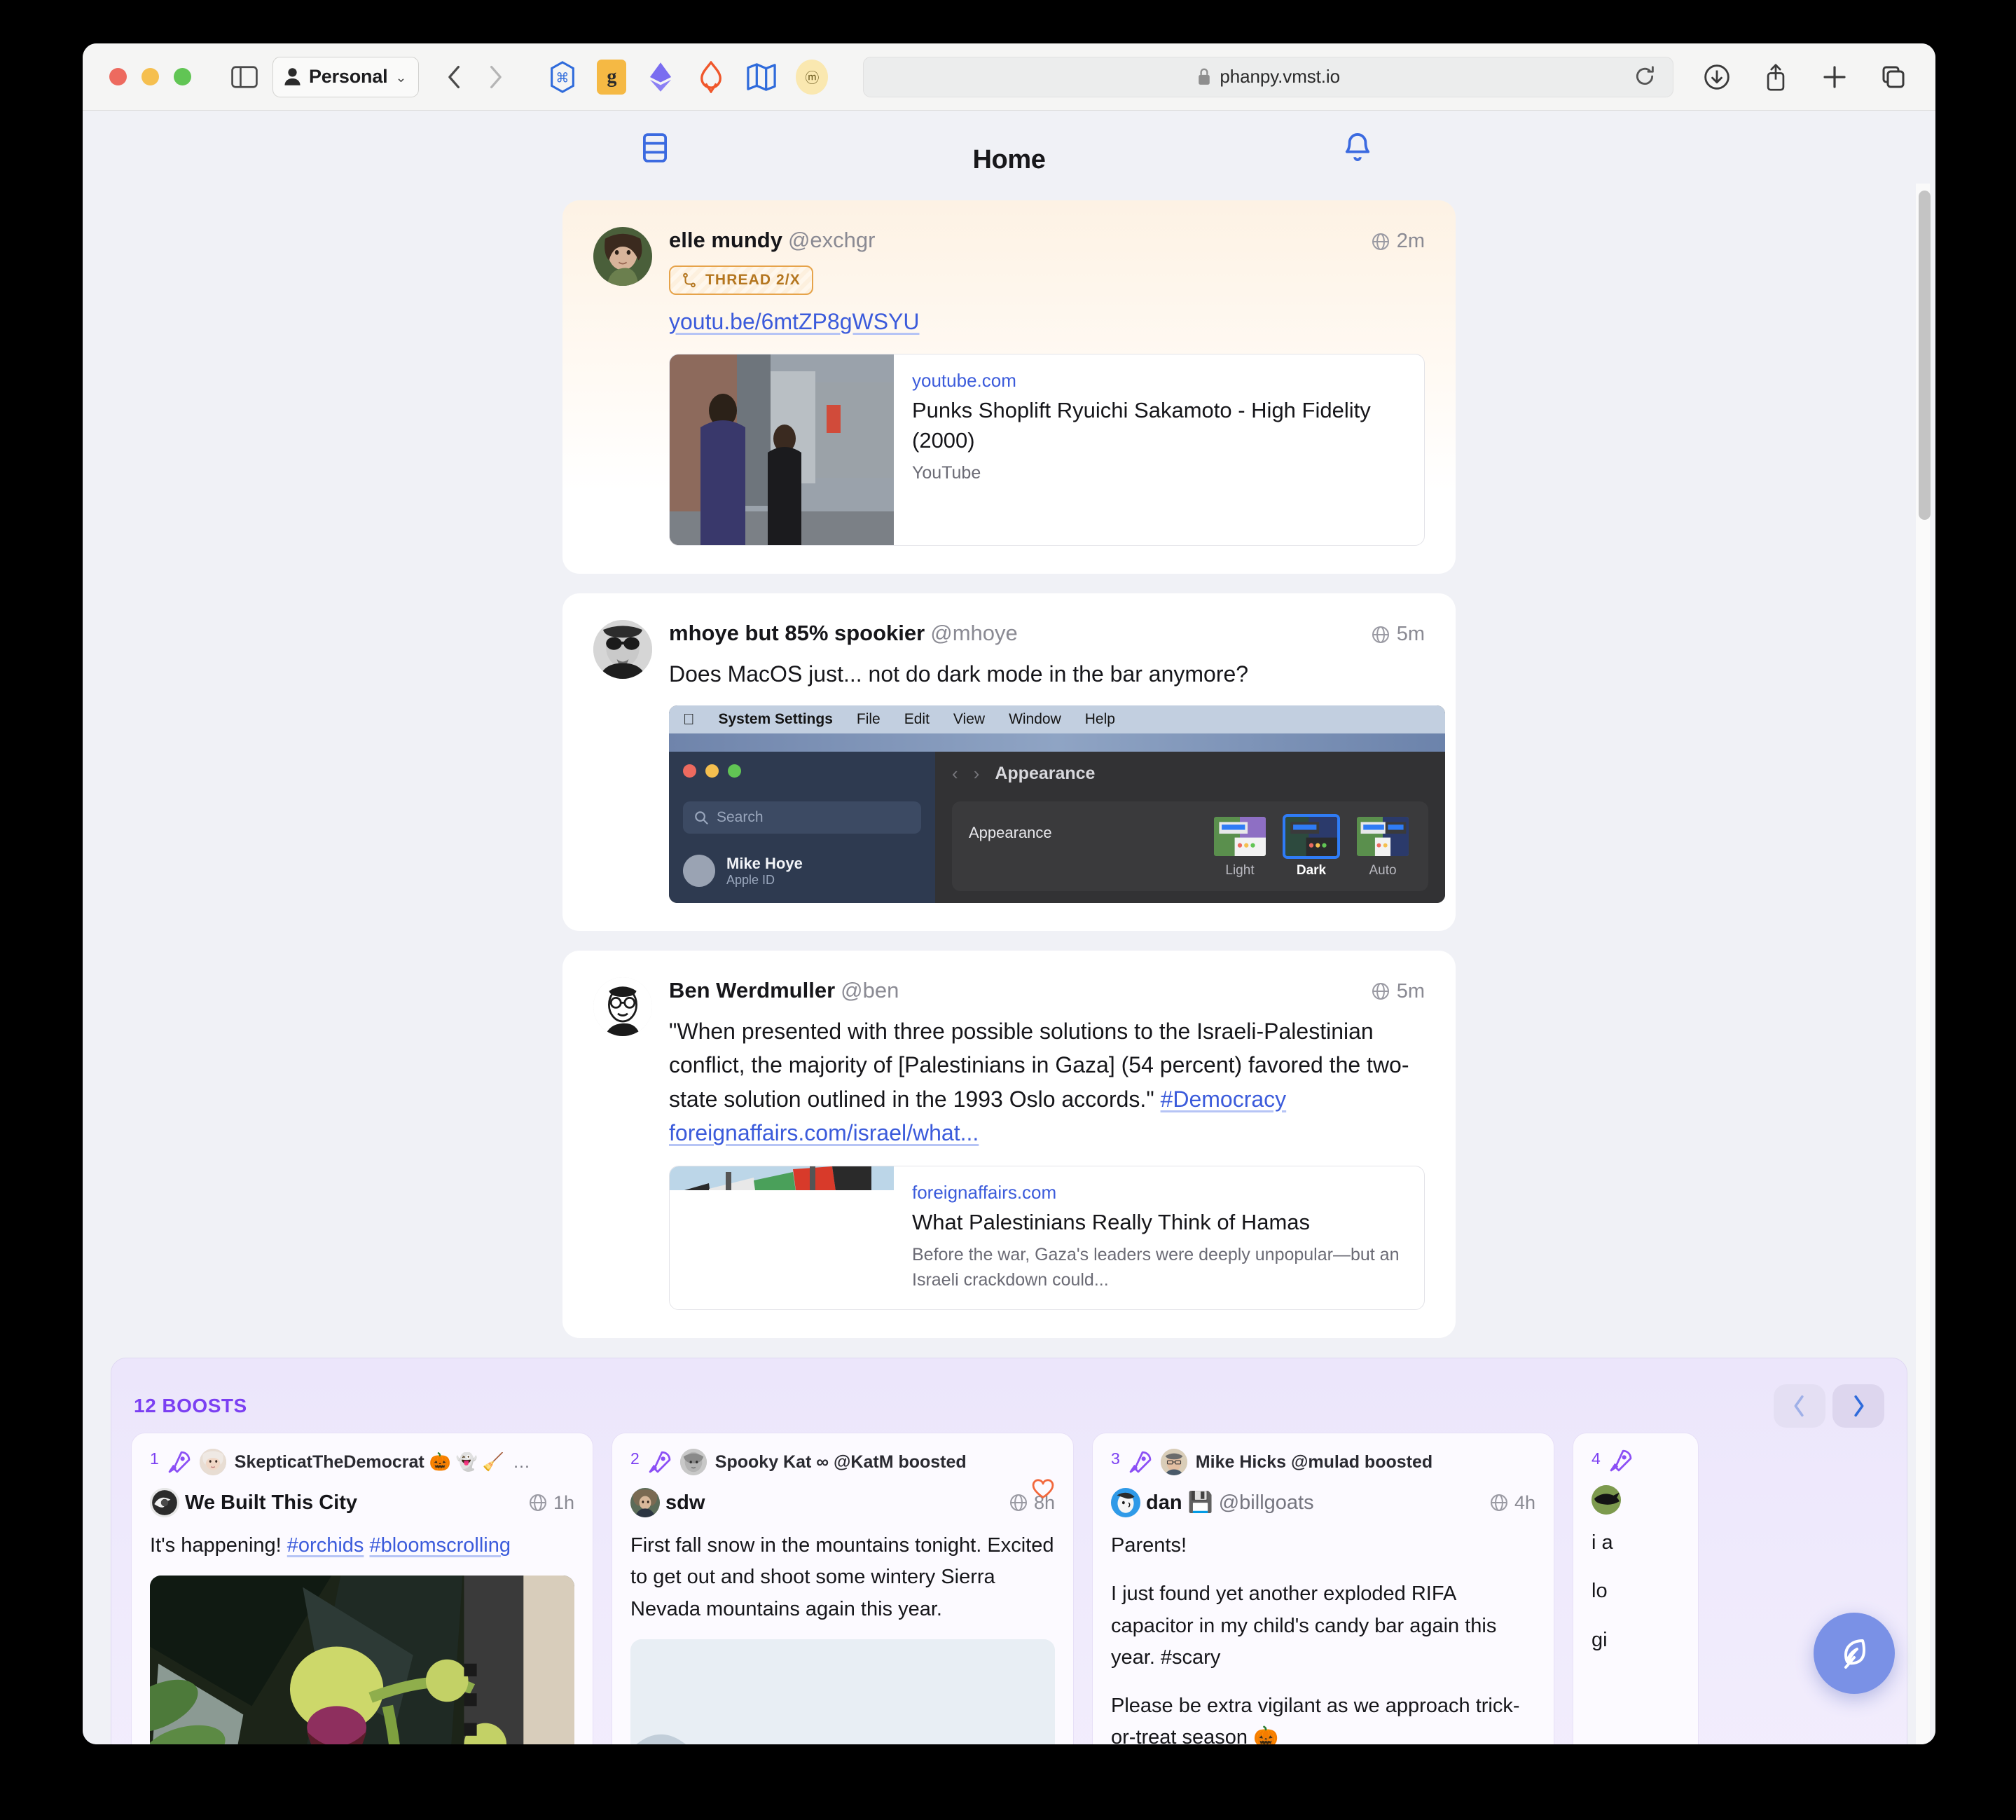 The width and height of the screenshot is (2016, 1820). I want to click on boost-card: 4 i a lo gi, so click(1636, 1588).